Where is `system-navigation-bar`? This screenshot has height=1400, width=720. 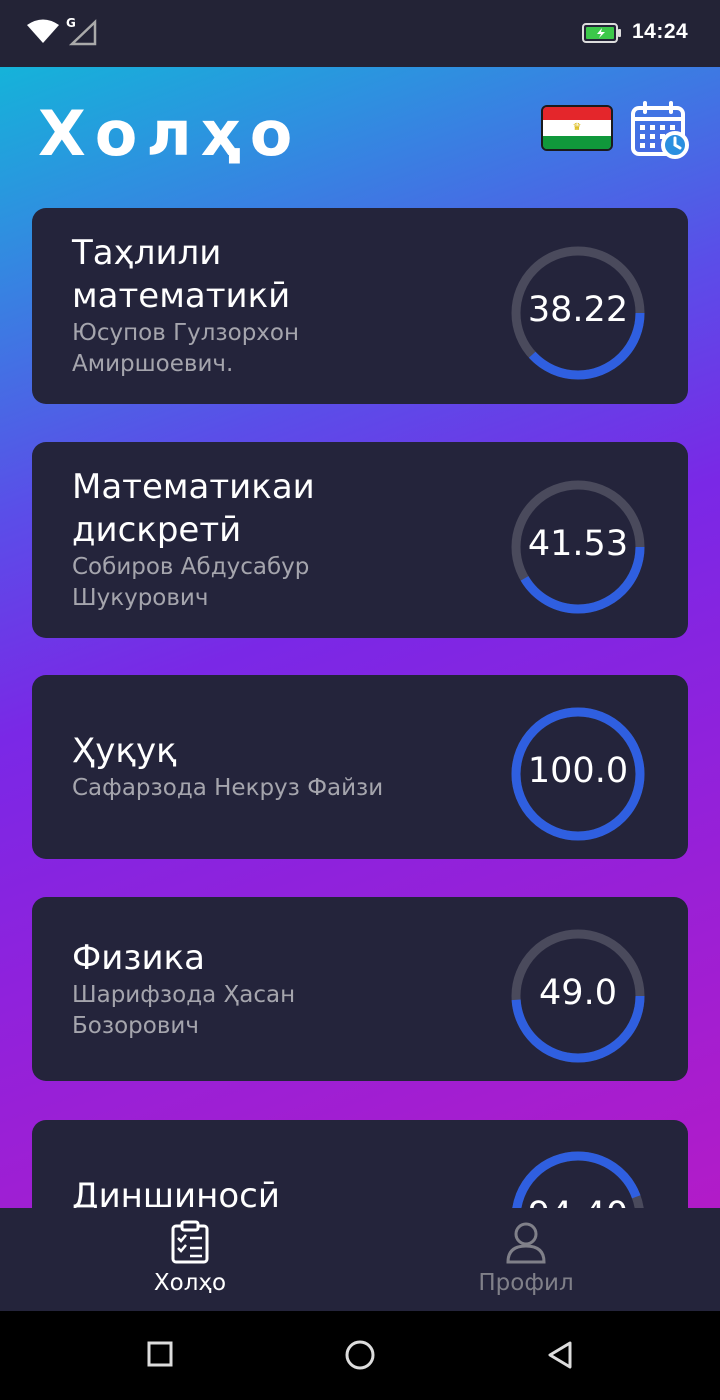 system-navigation-bar is located at coordinates (360, 1355).